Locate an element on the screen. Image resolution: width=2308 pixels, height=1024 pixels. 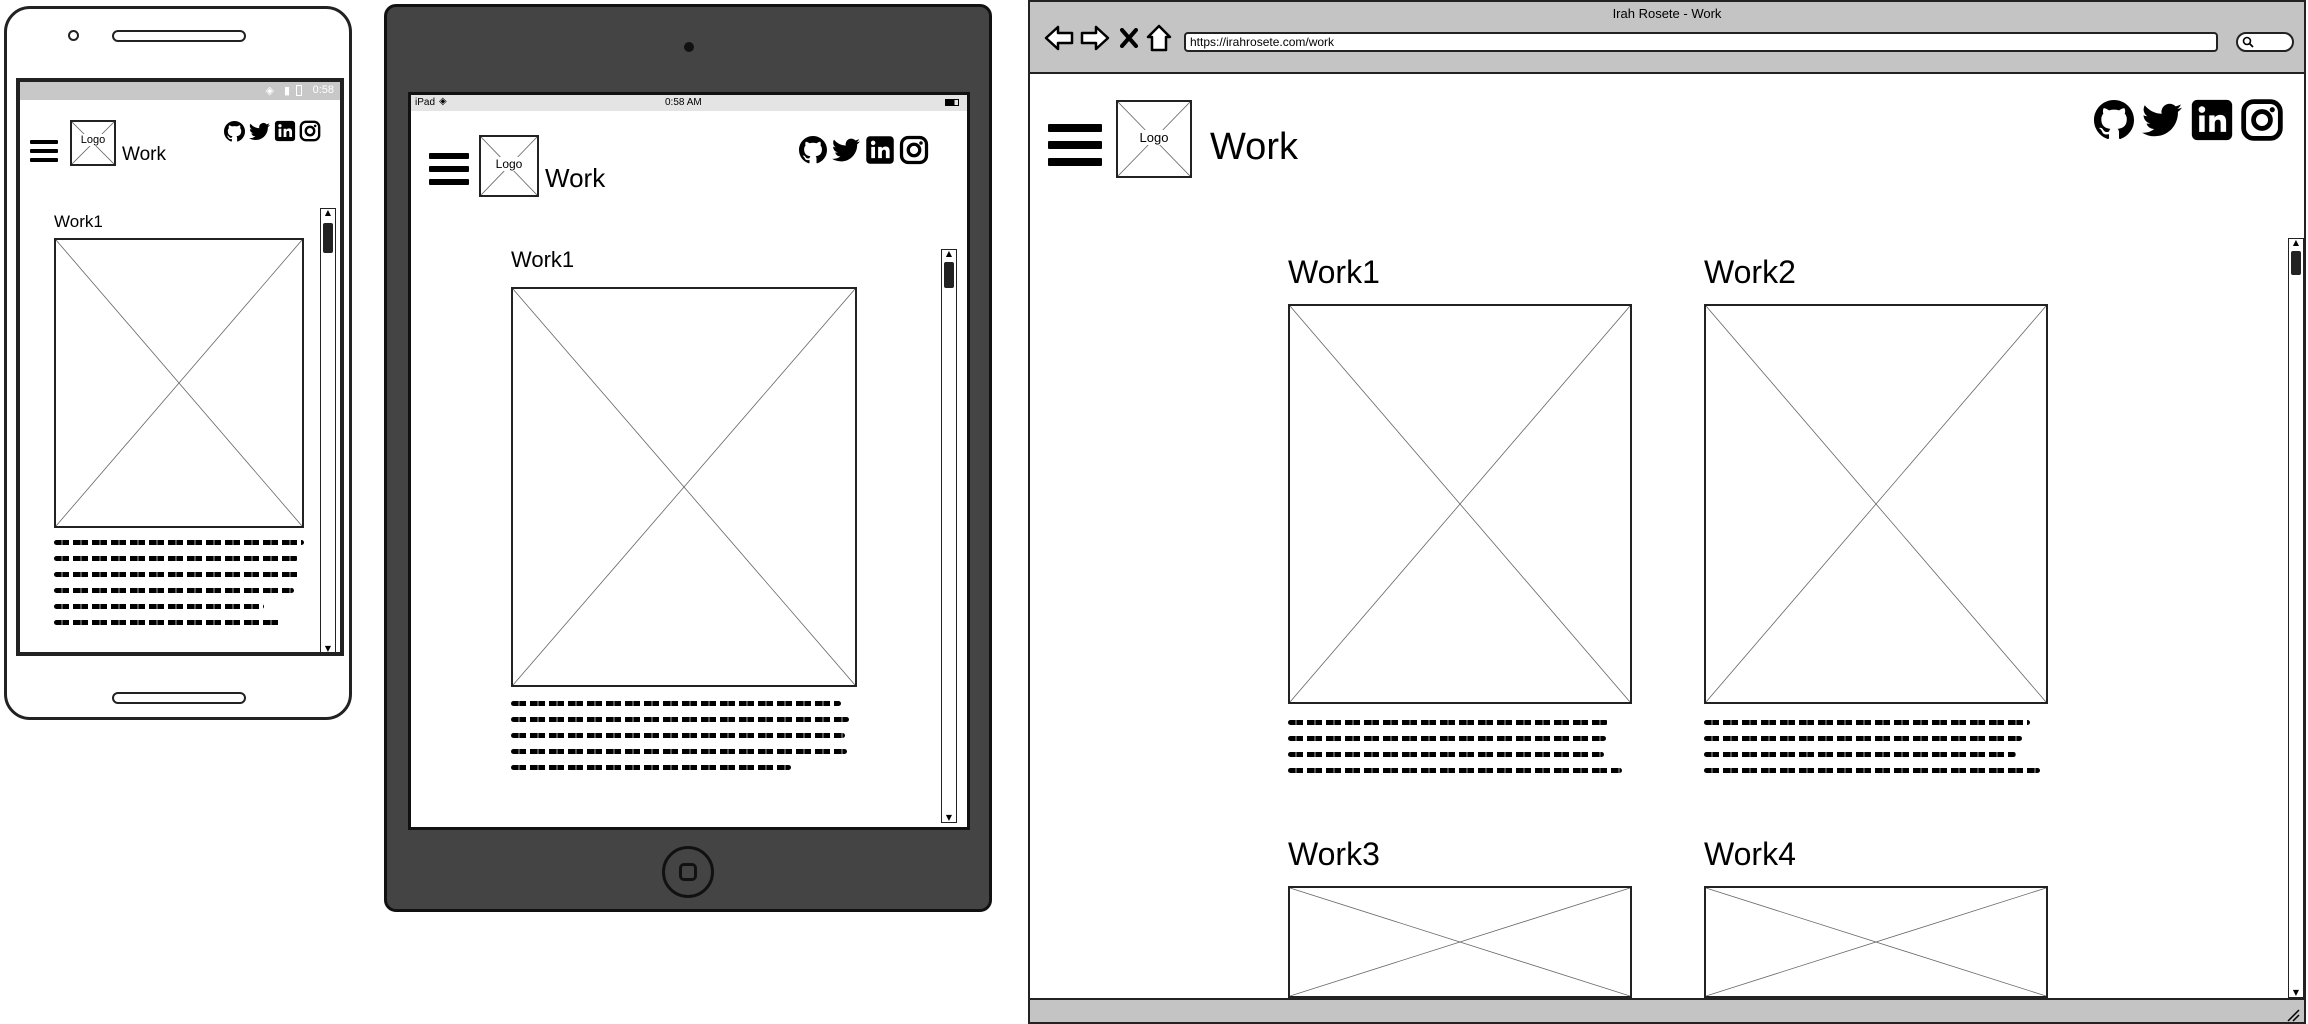
phone-status-time: 0:58 is located at coordinates (323, 90).